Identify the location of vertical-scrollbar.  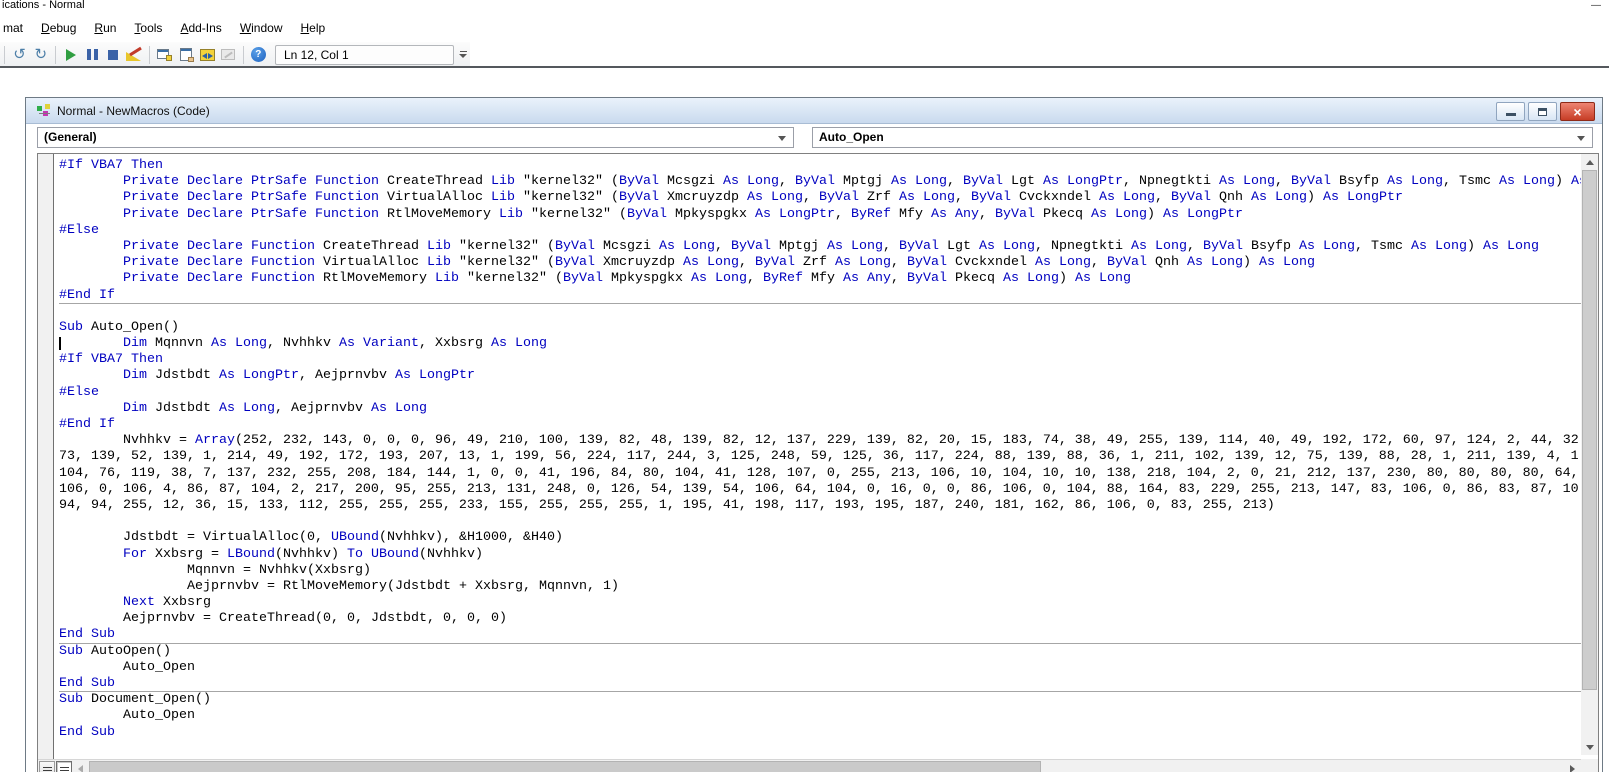
(1589, 454).